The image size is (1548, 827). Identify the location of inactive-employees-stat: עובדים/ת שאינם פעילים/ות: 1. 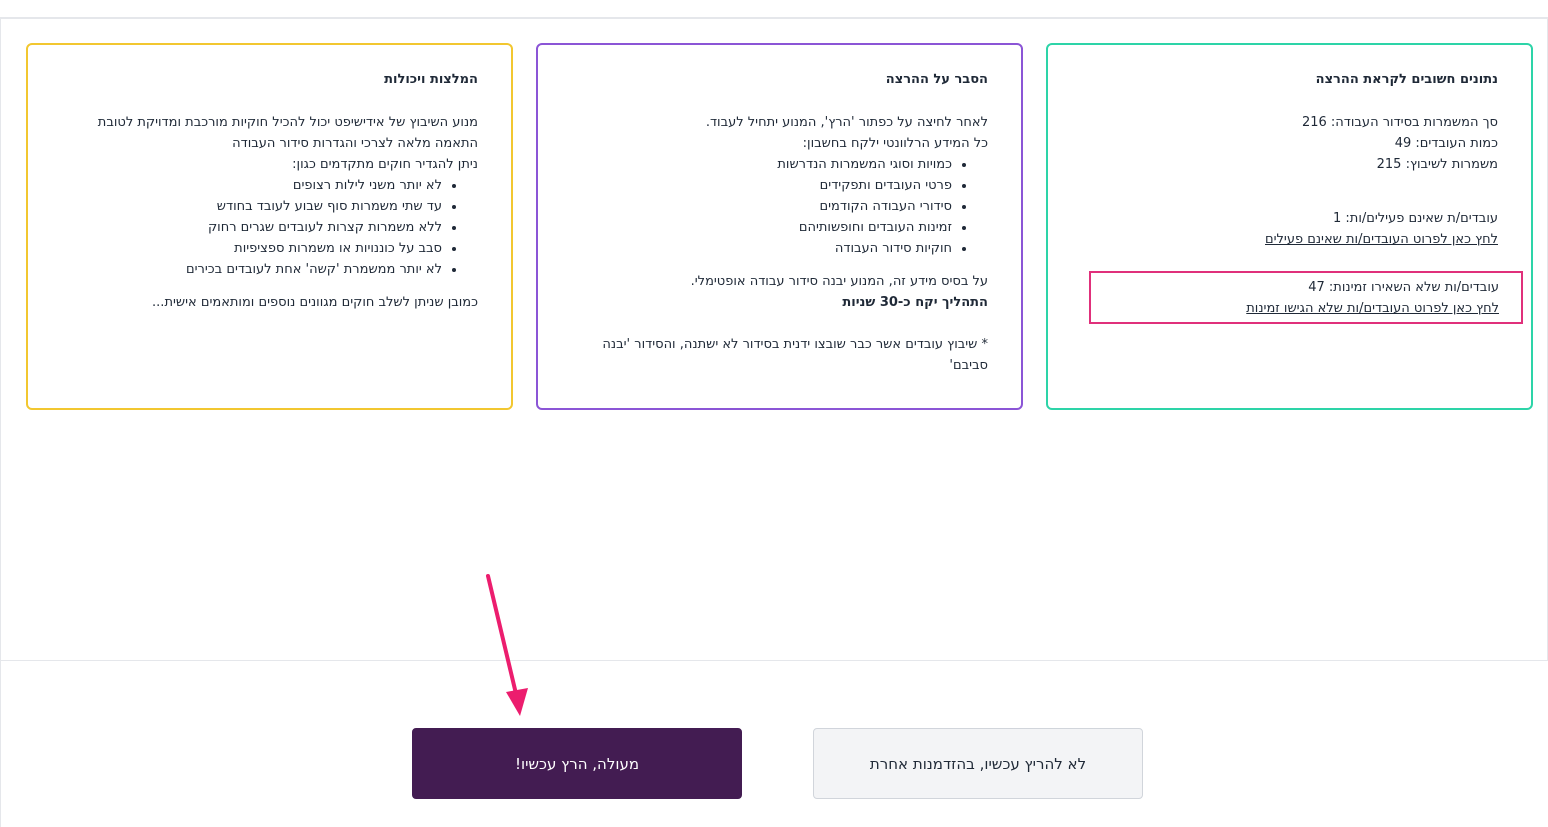
(1415, 218).